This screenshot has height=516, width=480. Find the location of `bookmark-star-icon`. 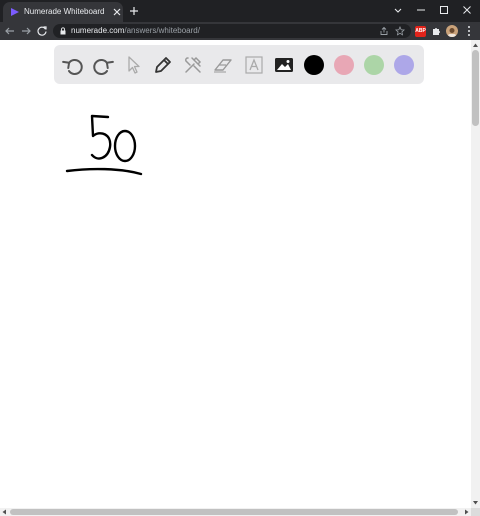

bookmark-star-icon is located at coordinates (400, 31).